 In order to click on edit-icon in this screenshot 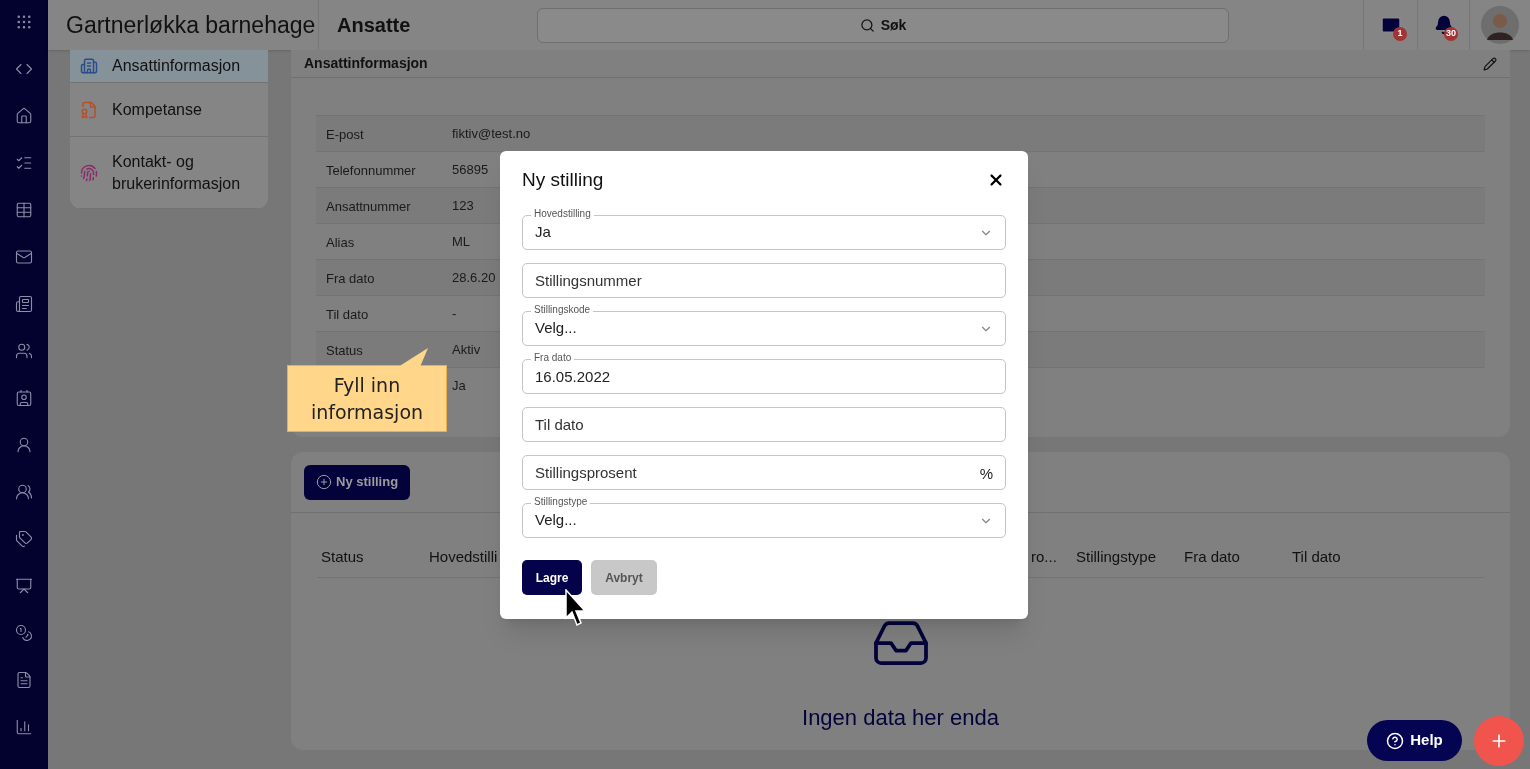, I will do `click(1490, 63)`.